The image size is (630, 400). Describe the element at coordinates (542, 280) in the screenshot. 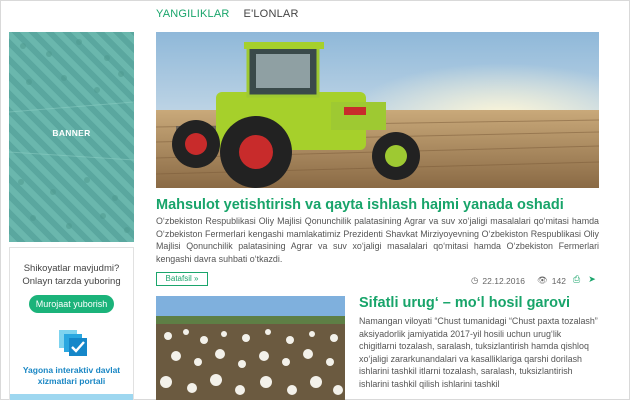

I see `eye-icon: 👁` at that location.